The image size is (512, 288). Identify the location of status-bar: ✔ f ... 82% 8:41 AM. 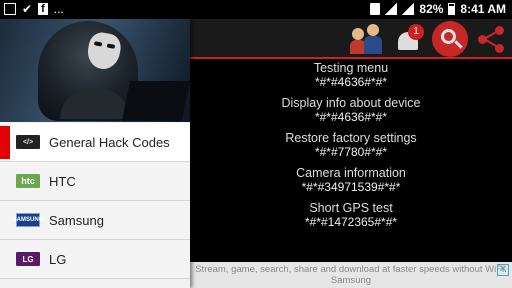
(256, 9).